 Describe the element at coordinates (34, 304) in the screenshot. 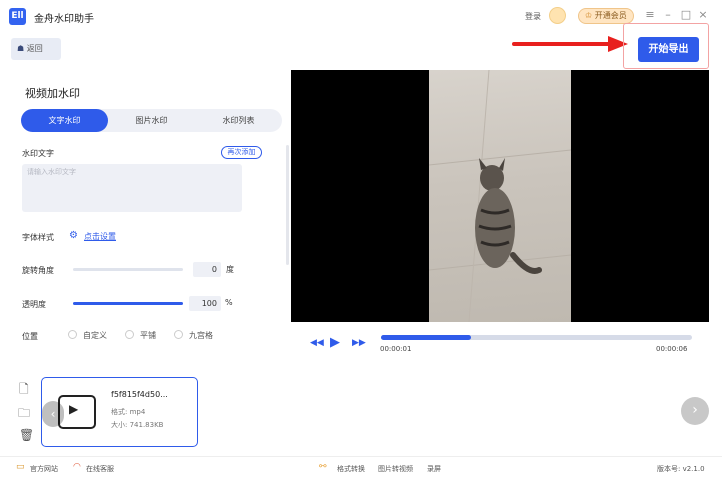

I see `opacity-label: 透明度` at that location.